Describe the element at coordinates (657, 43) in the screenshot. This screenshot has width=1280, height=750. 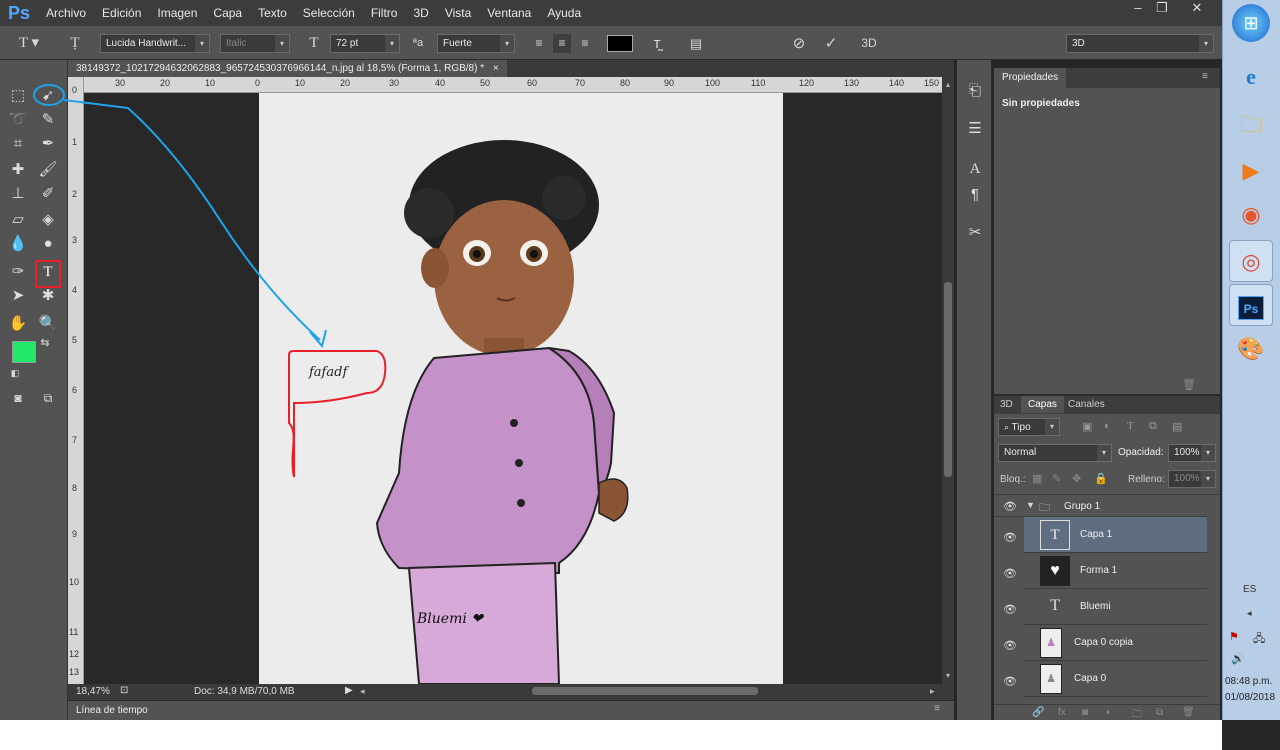
I see `warp-text-icon: ᴛ̰` at that location.